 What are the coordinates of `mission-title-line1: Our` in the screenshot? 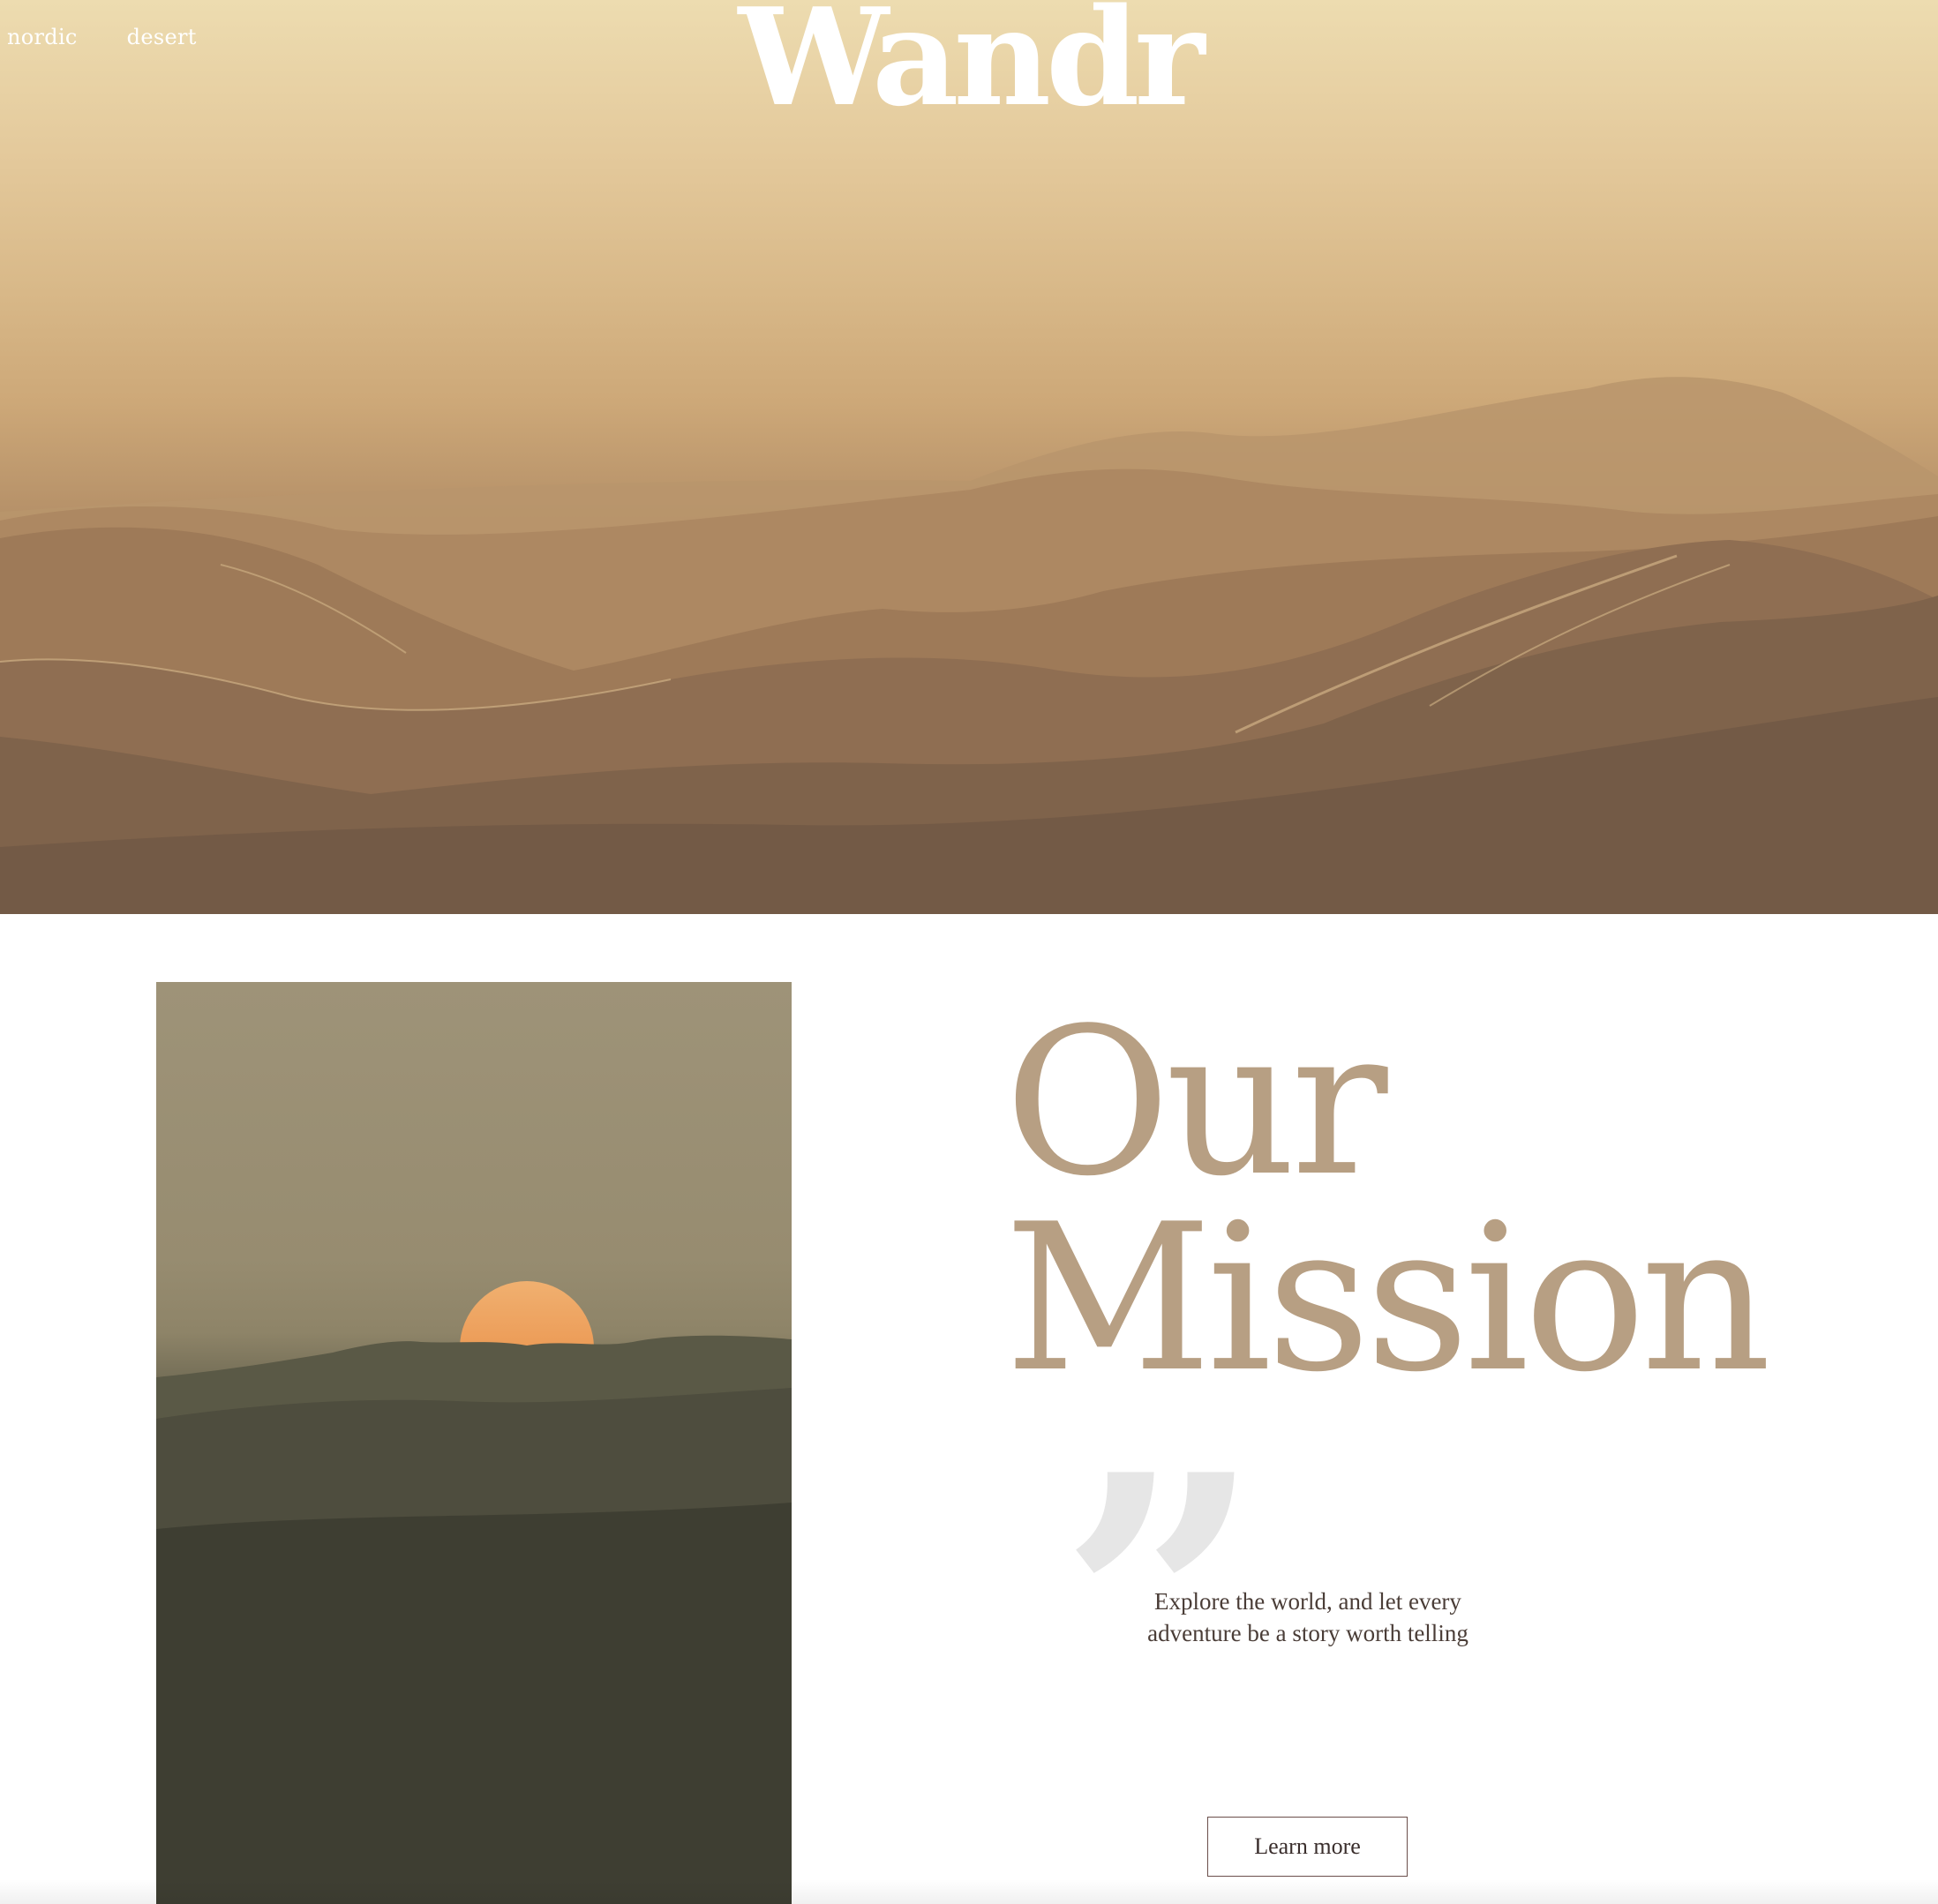 It's located at (1196, 1103).